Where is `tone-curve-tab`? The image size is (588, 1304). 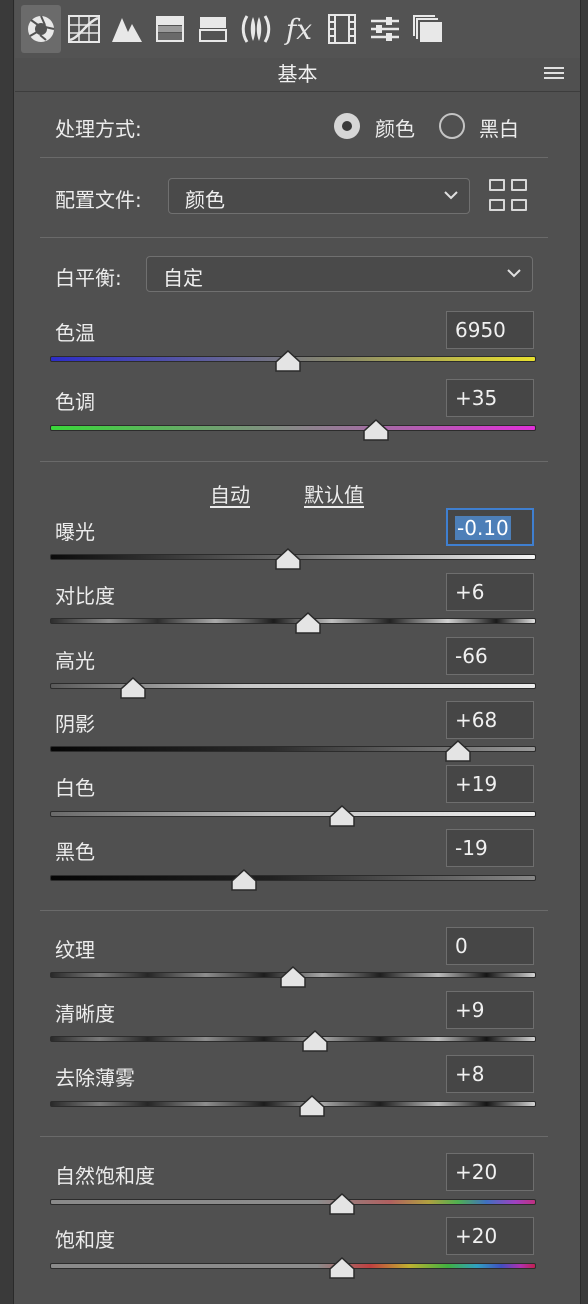 tone-curve-tab is located at coordinates (84, 29).